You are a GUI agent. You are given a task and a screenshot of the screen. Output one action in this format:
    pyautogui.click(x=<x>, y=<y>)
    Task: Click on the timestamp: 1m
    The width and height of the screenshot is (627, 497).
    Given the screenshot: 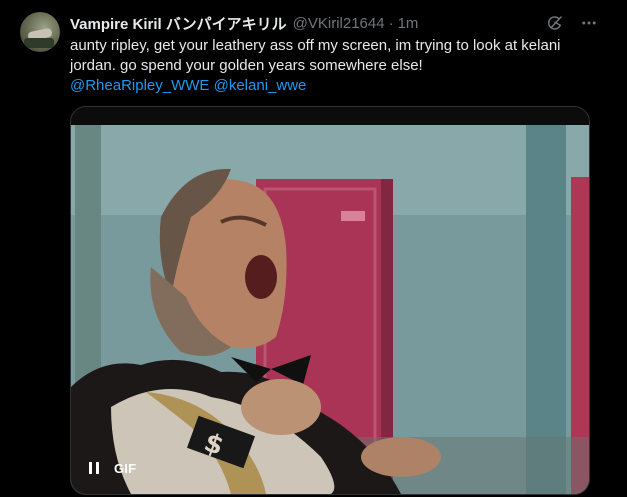 What is the action you would take?
    pyautogui.click(x=408, y=23)
    